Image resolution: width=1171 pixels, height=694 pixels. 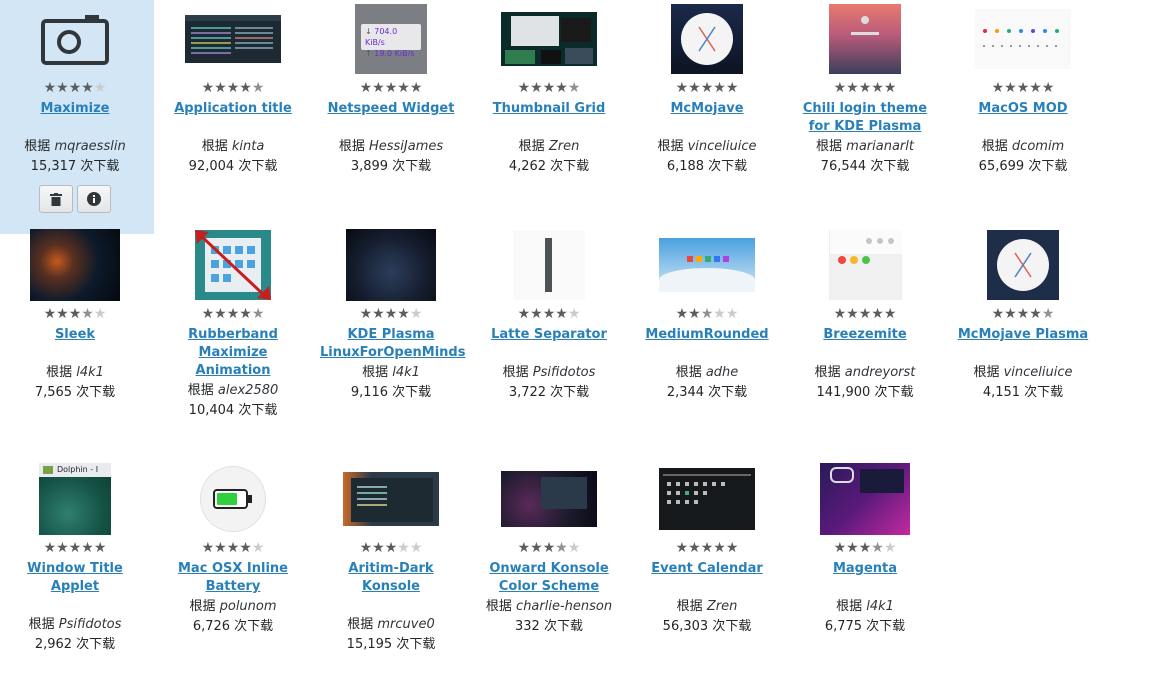 I want to click on item-title-link: KDE Plasma LinuxForOpenMinds, so click(x=391, y=344).